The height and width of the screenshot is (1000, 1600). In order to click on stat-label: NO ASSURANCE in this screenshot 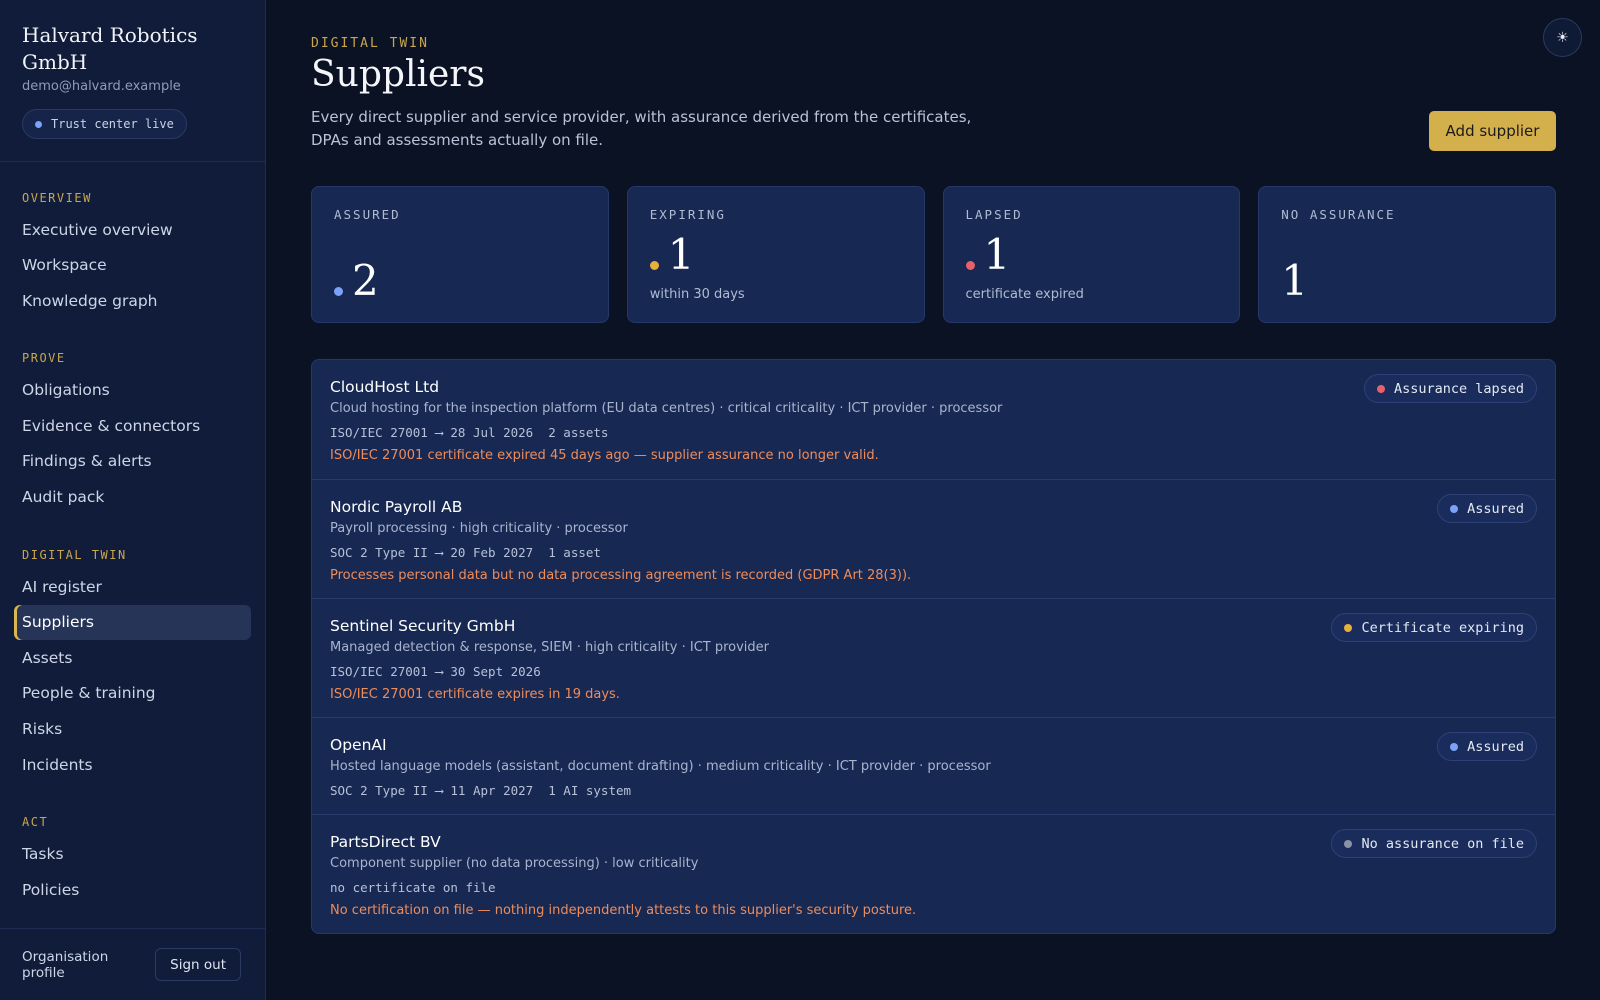, I will do `click(1338, 214)`.